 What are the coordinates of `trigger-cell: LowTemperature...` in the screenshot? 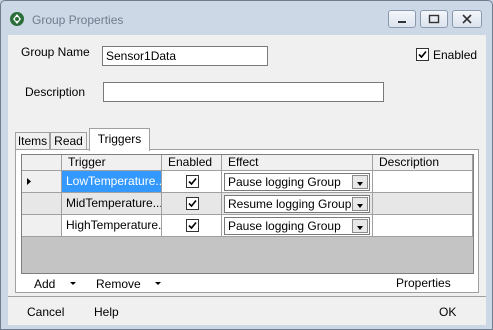 It's located at (112, 182).